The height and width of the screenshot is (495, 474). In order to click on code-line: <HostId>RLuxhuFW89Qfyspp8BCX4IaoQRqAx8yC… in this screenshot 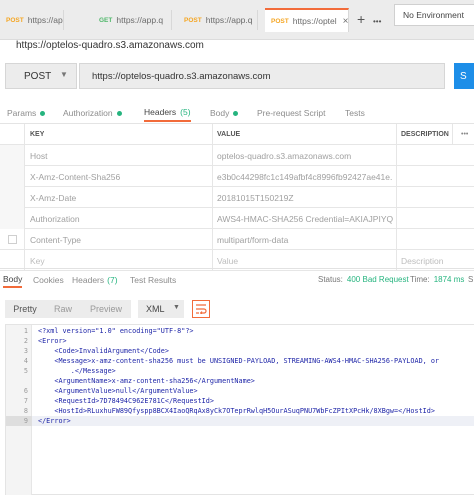, I will do `click(236, 411)`.